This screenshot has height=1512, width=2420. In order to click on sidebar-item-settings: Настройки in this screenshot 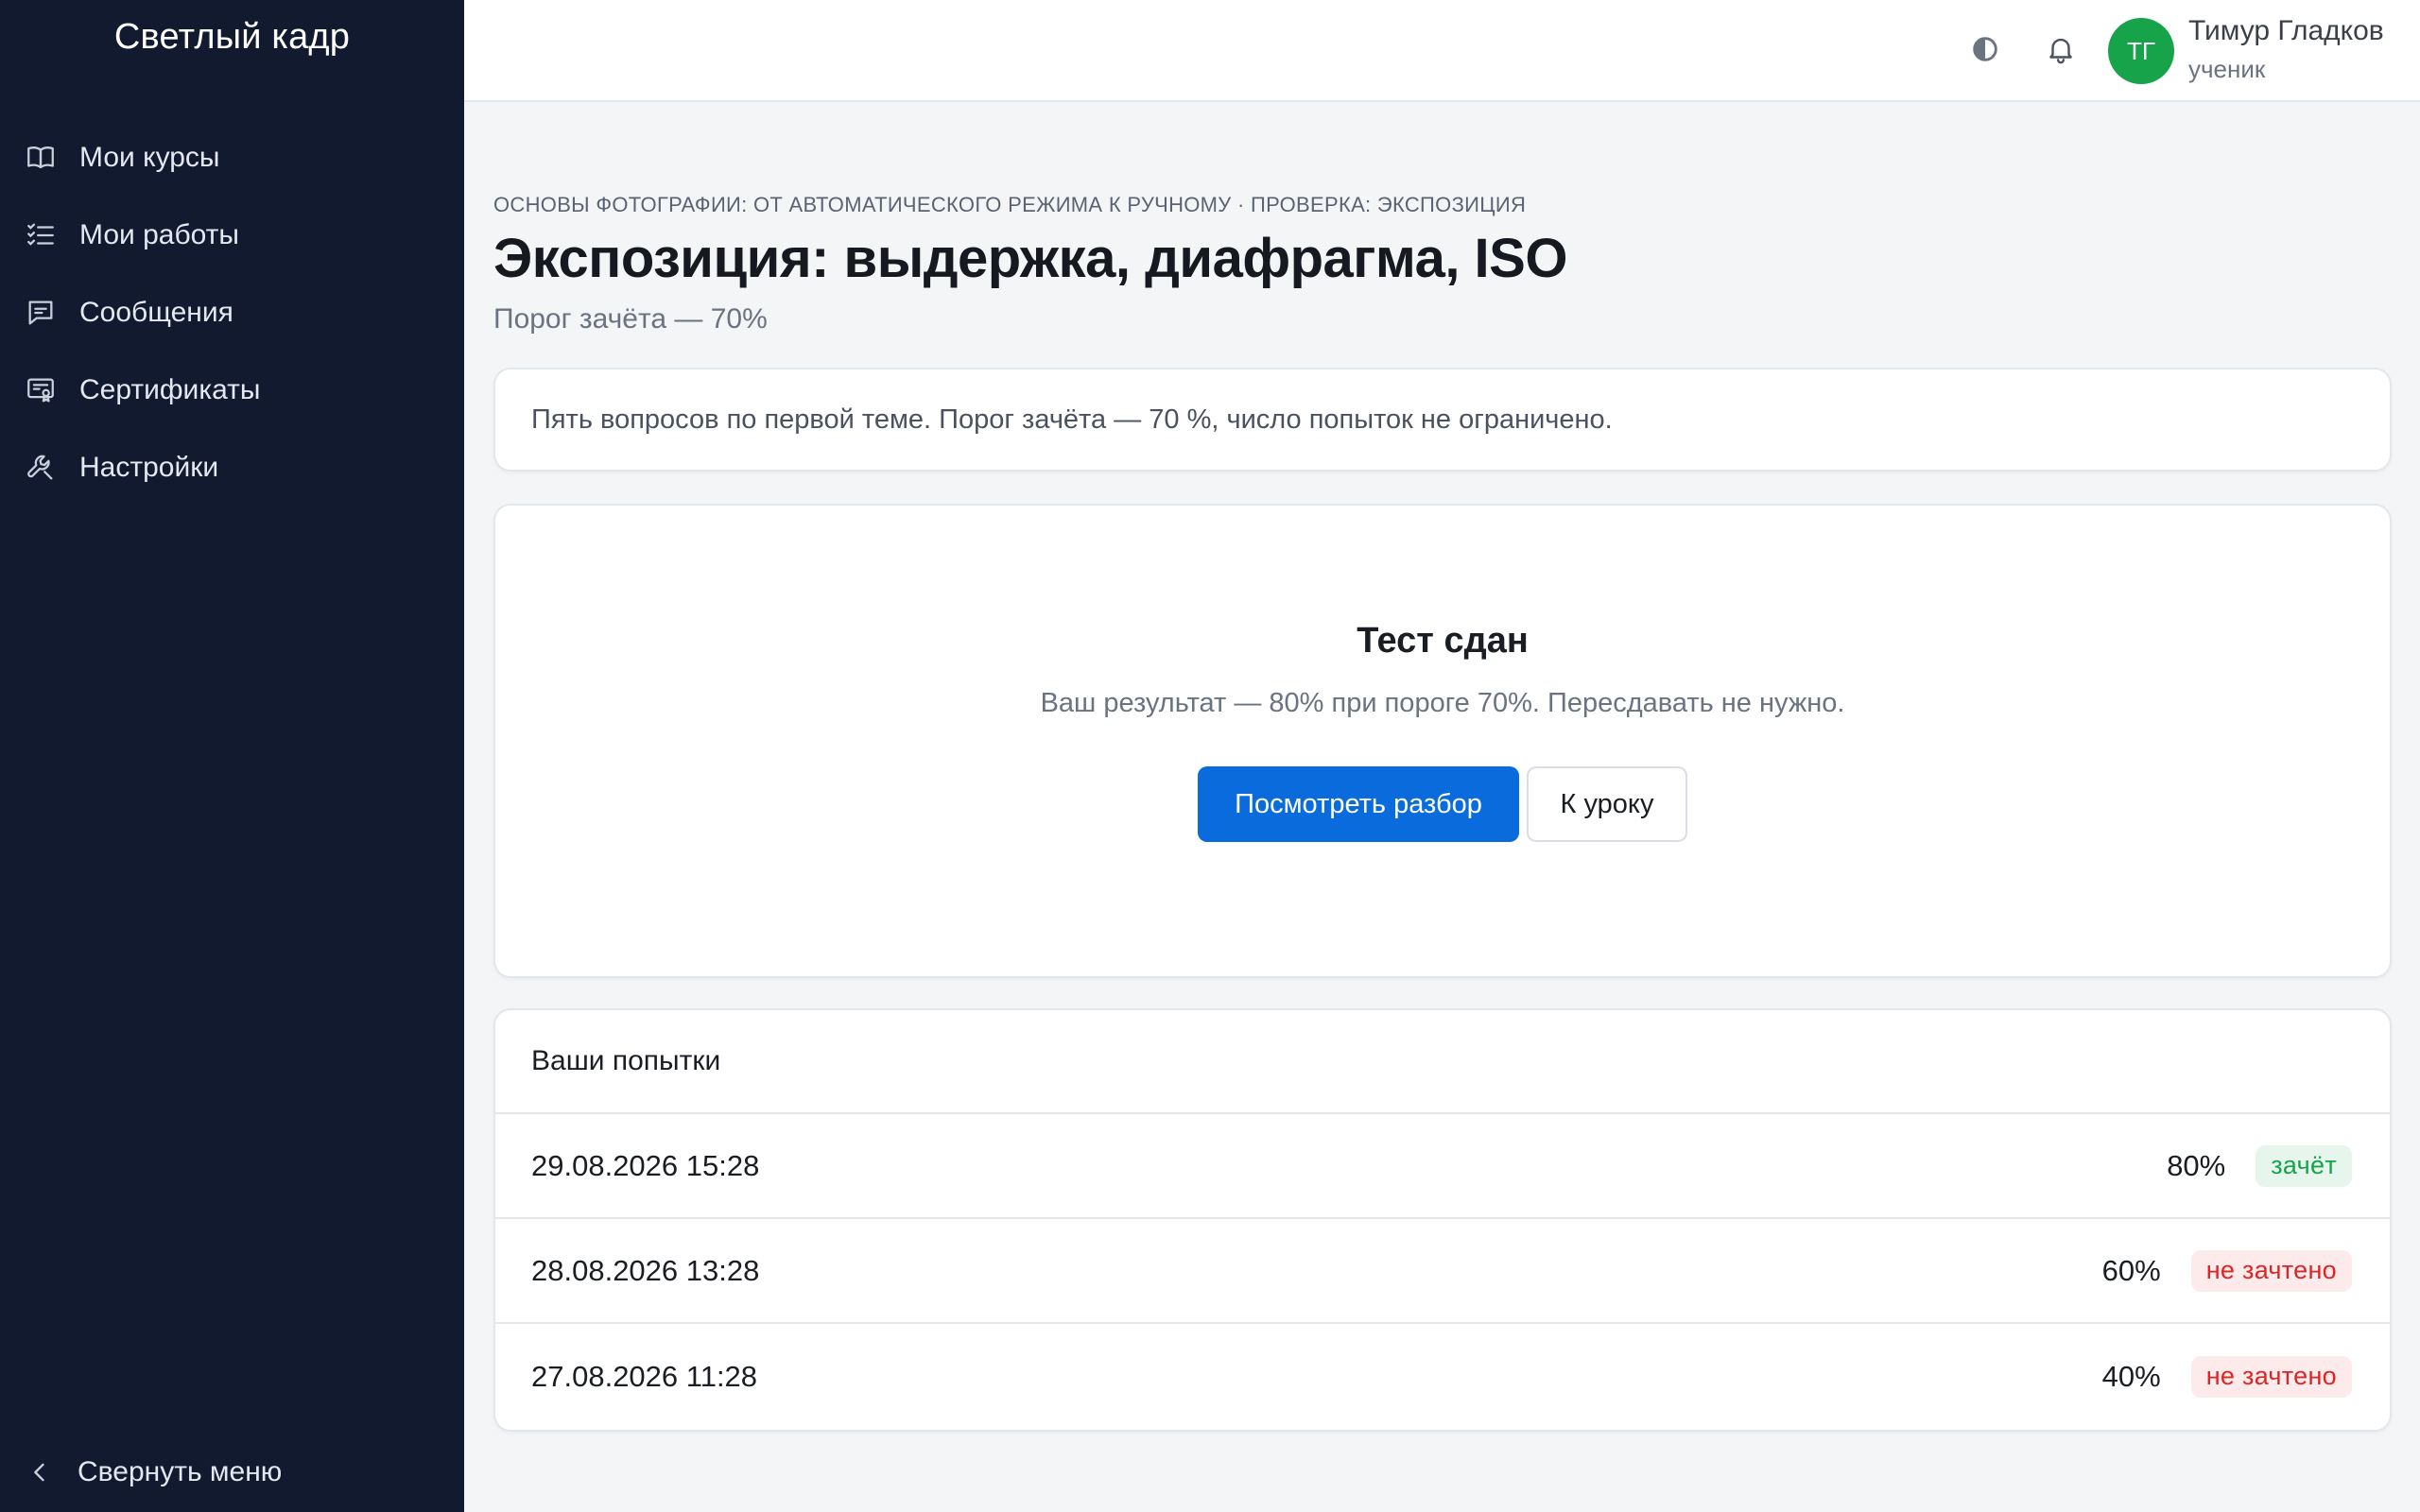, I will do `click(232, 468)`.